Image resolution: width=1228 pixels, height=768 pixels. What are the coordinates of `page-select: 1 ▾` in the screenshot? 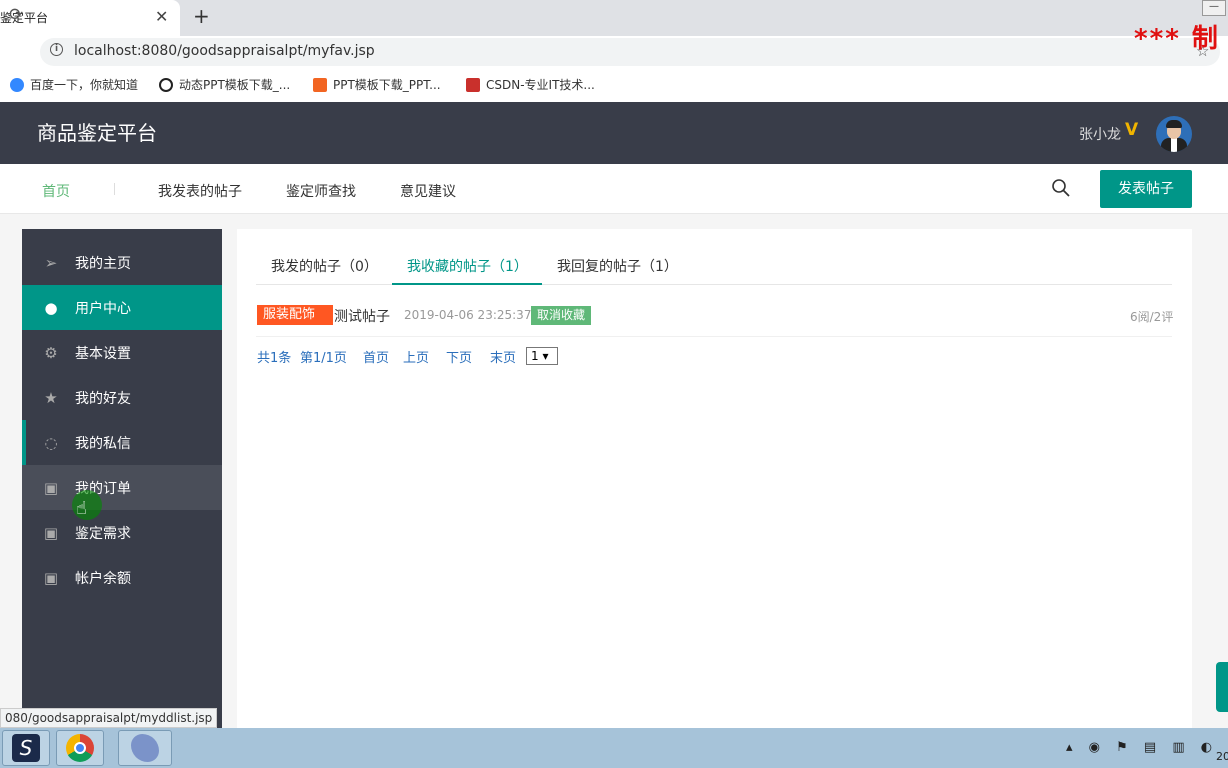 It's located at (542, 356).